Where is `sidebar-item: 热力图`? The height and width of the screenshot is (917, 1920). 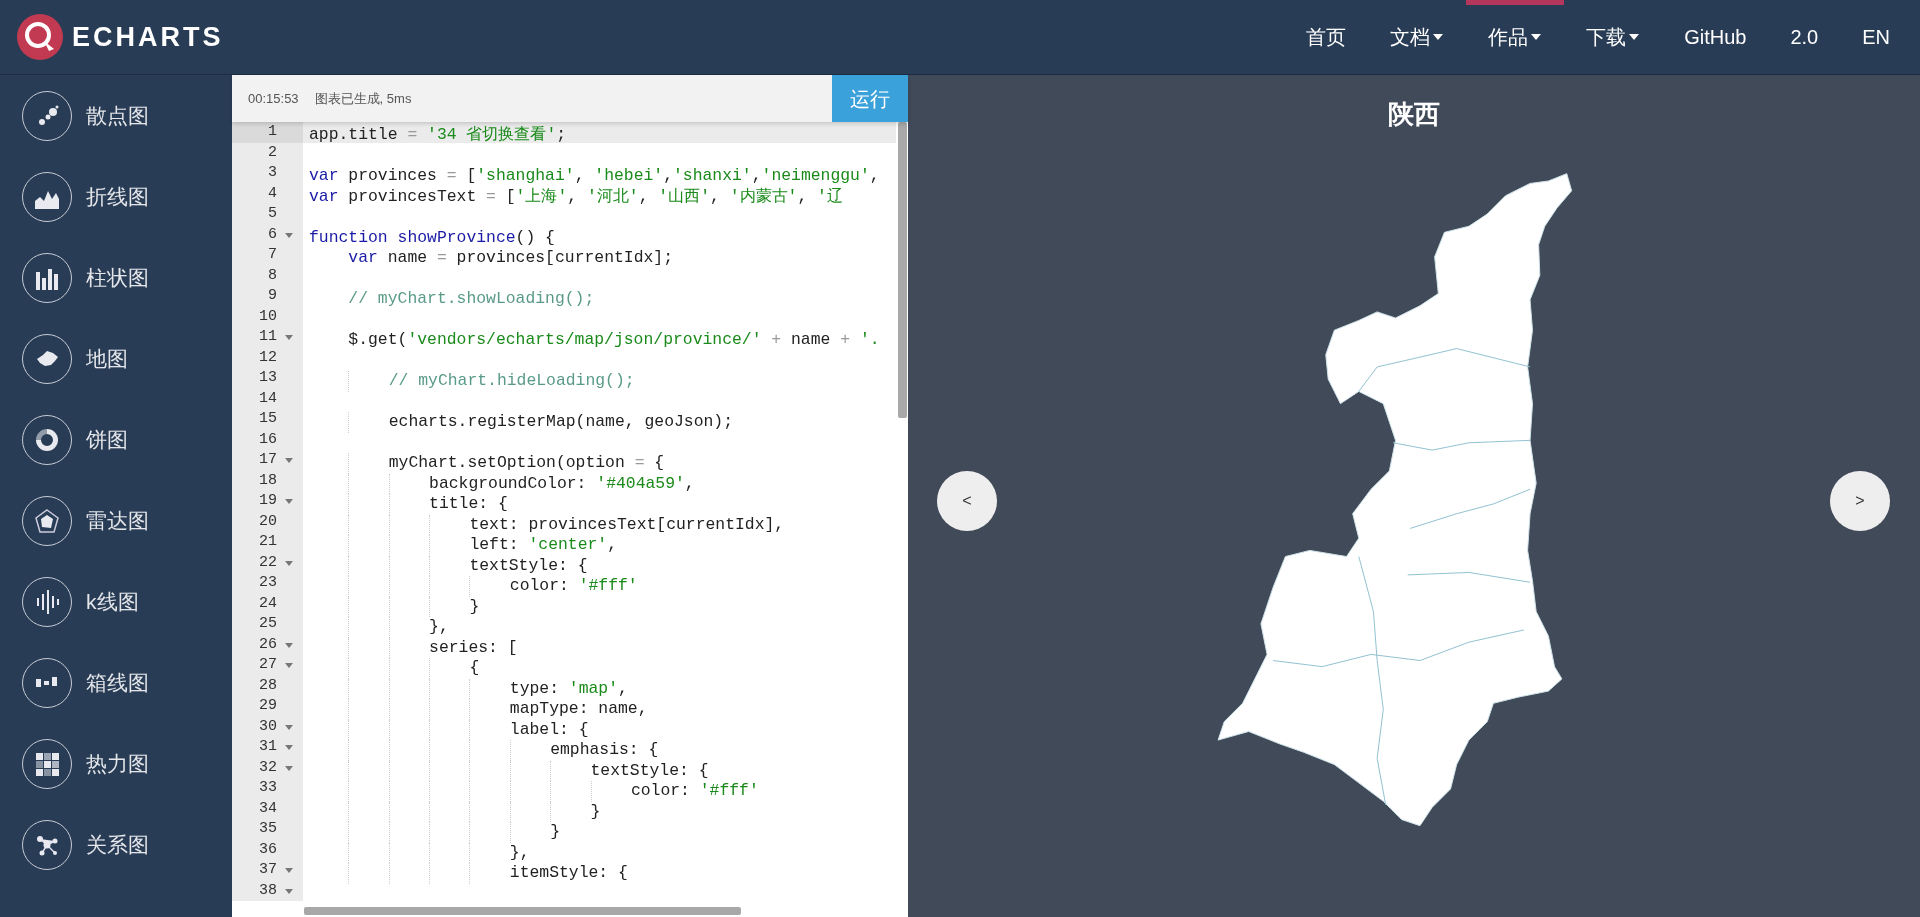 sidebar-item: 热力图 is located at coordinates (116, 763).